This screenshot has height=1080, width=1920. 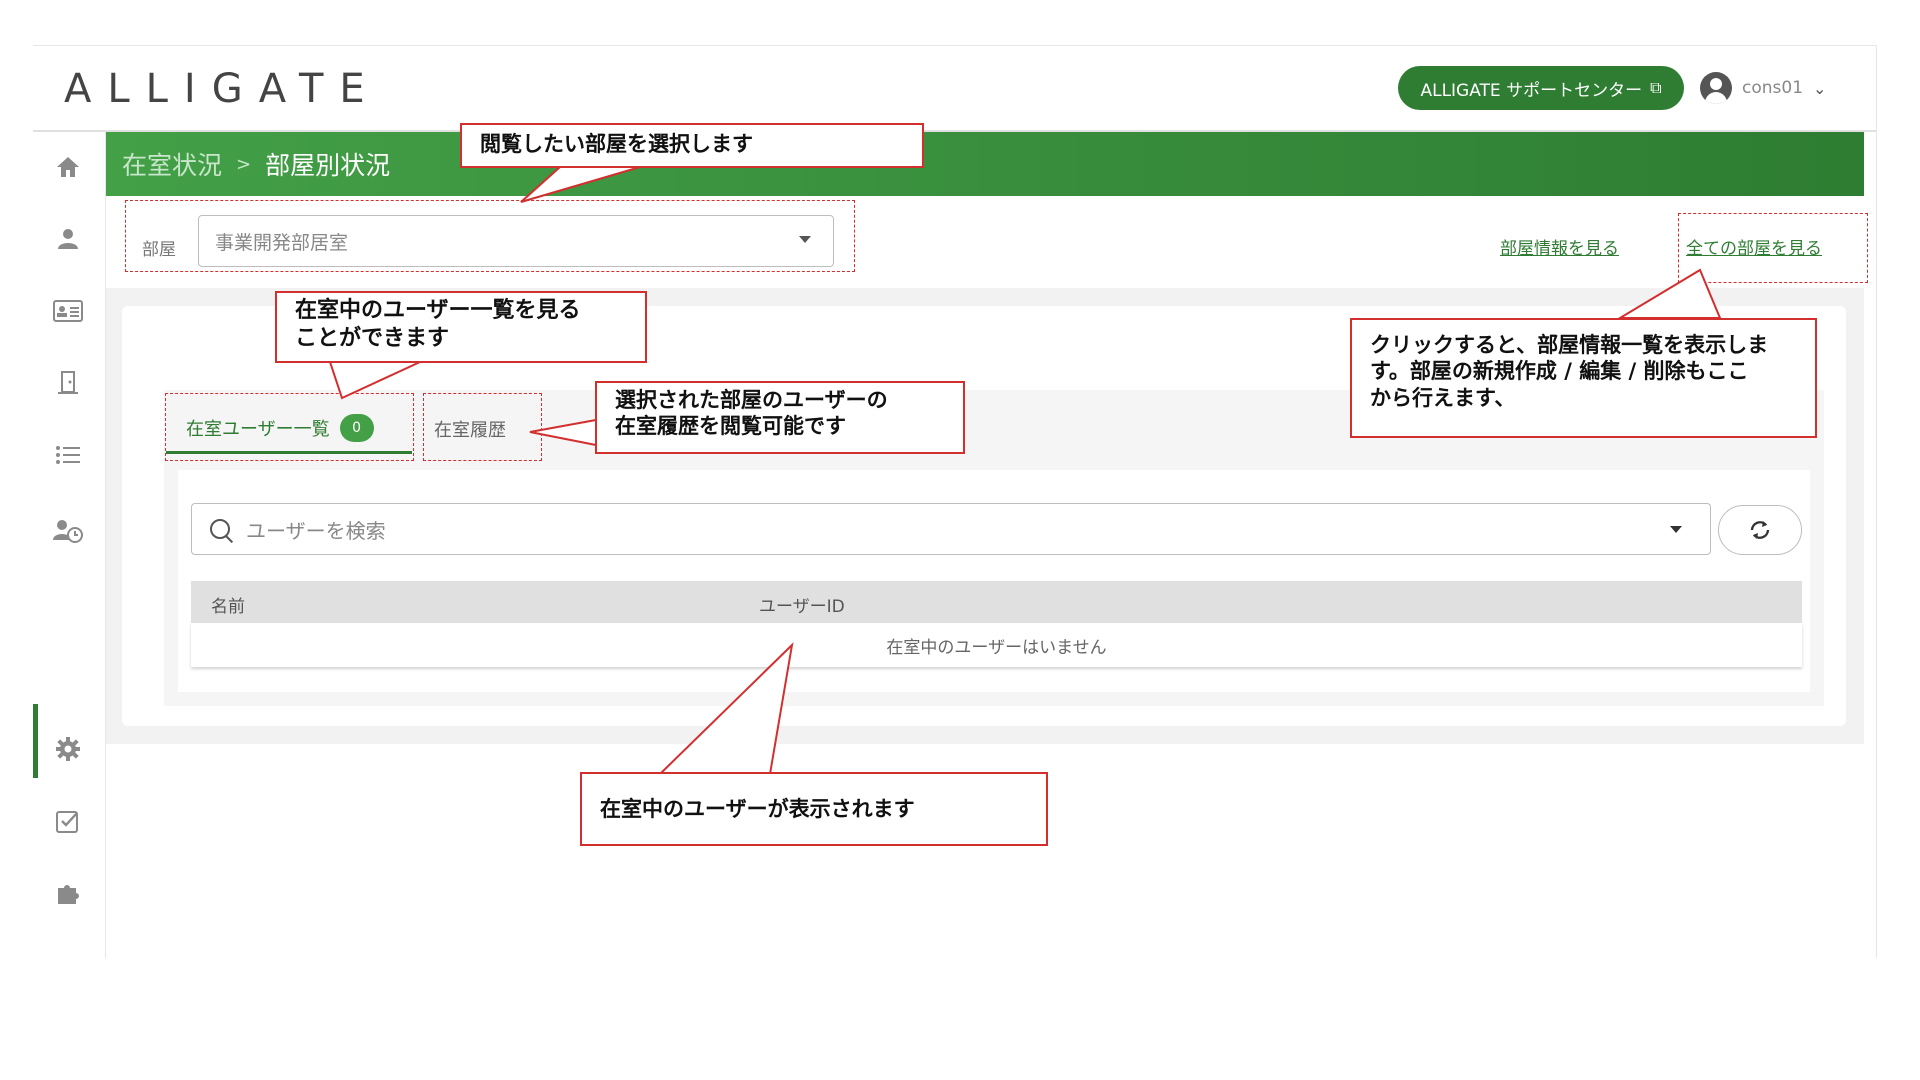 I want to click on external-link-icon: ⧉, so click(x=1656, y=87).